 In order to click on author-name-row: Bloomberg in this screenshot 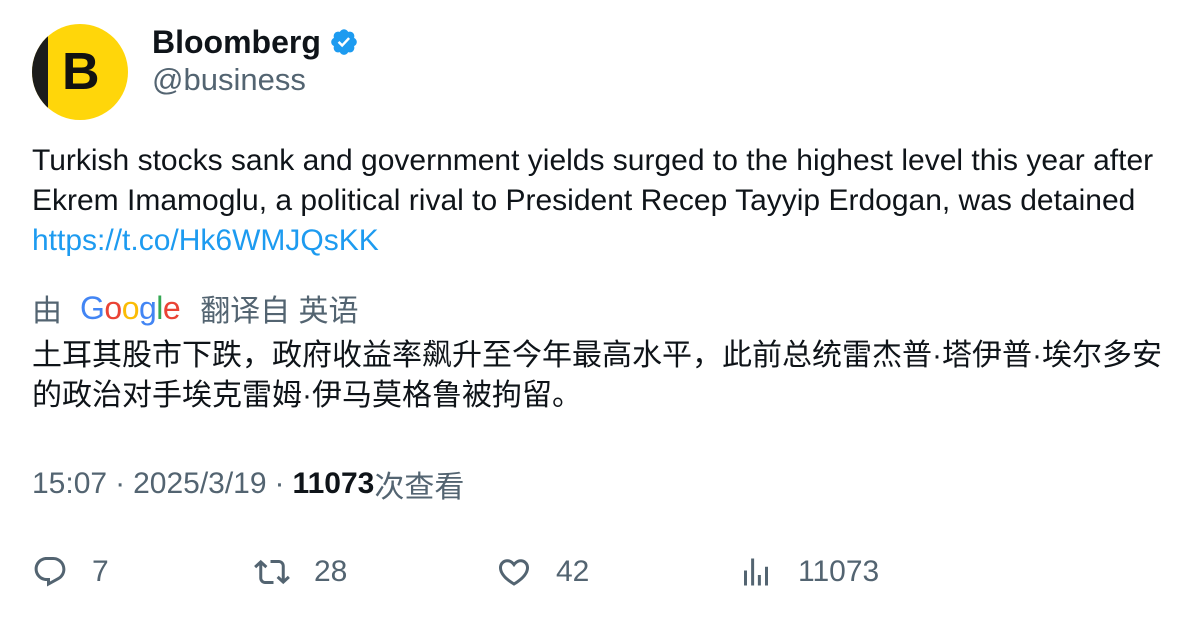, I will do `click(255, 42)`.